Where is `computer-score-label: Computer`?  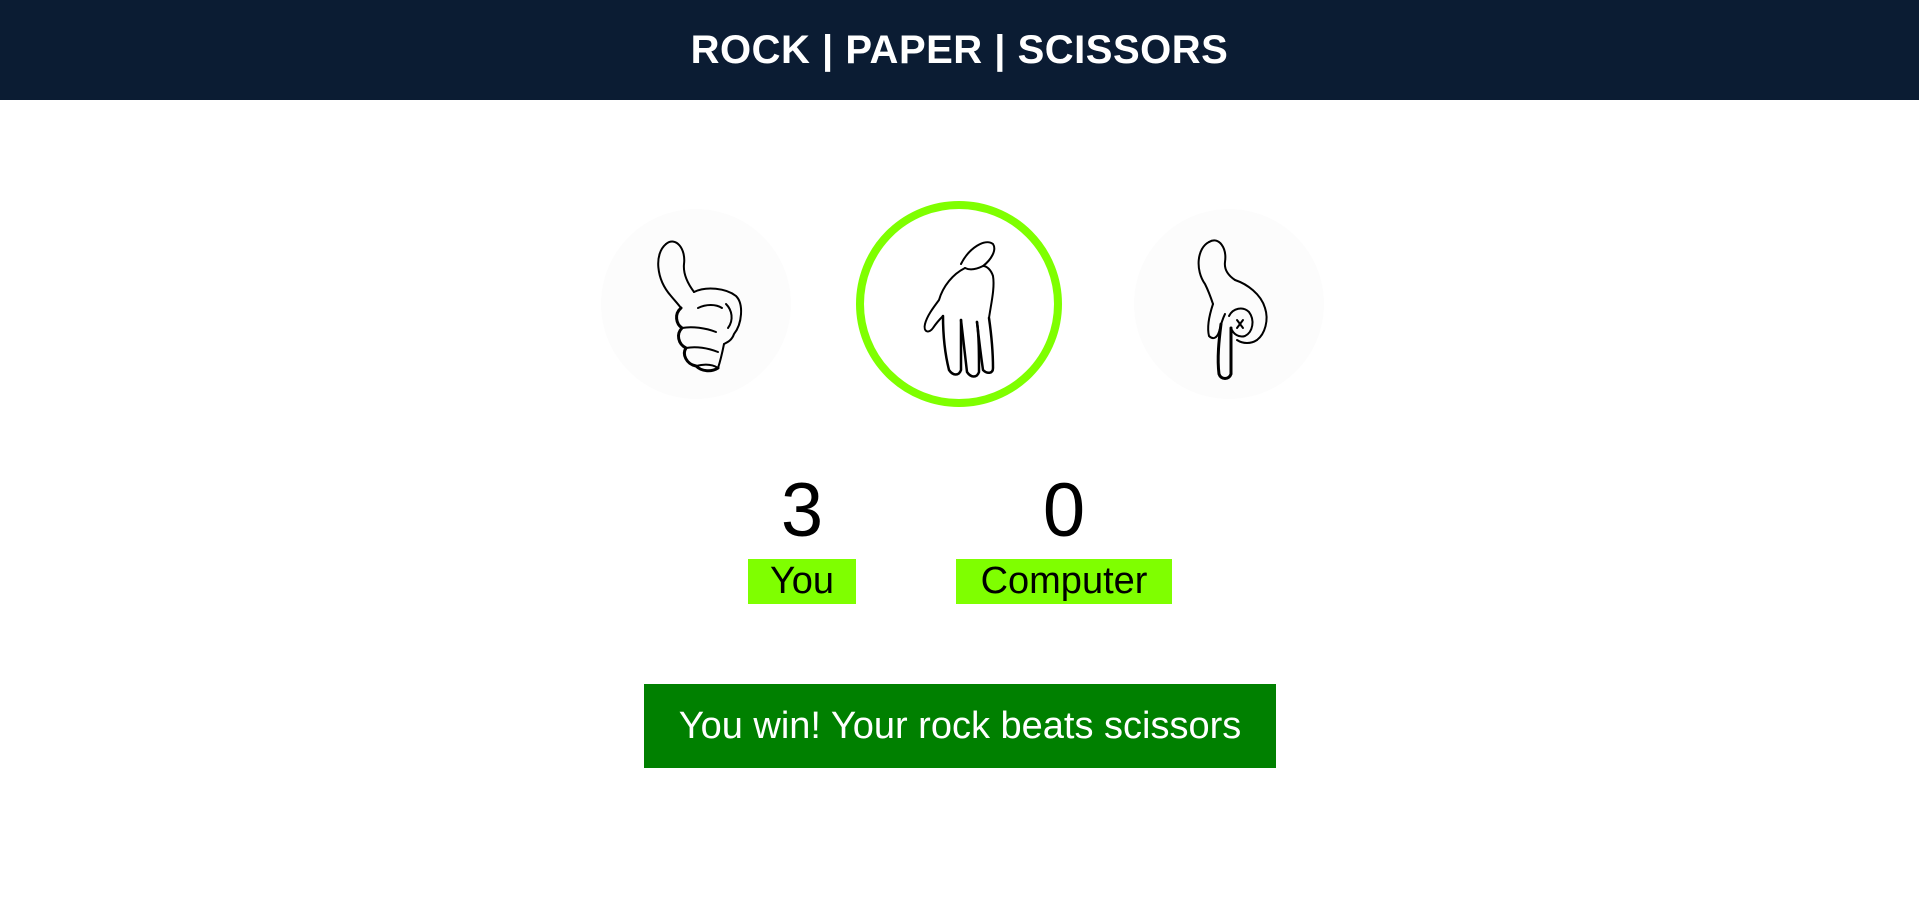 computer-score-label: Computer is located at coordinates (1064, 581).